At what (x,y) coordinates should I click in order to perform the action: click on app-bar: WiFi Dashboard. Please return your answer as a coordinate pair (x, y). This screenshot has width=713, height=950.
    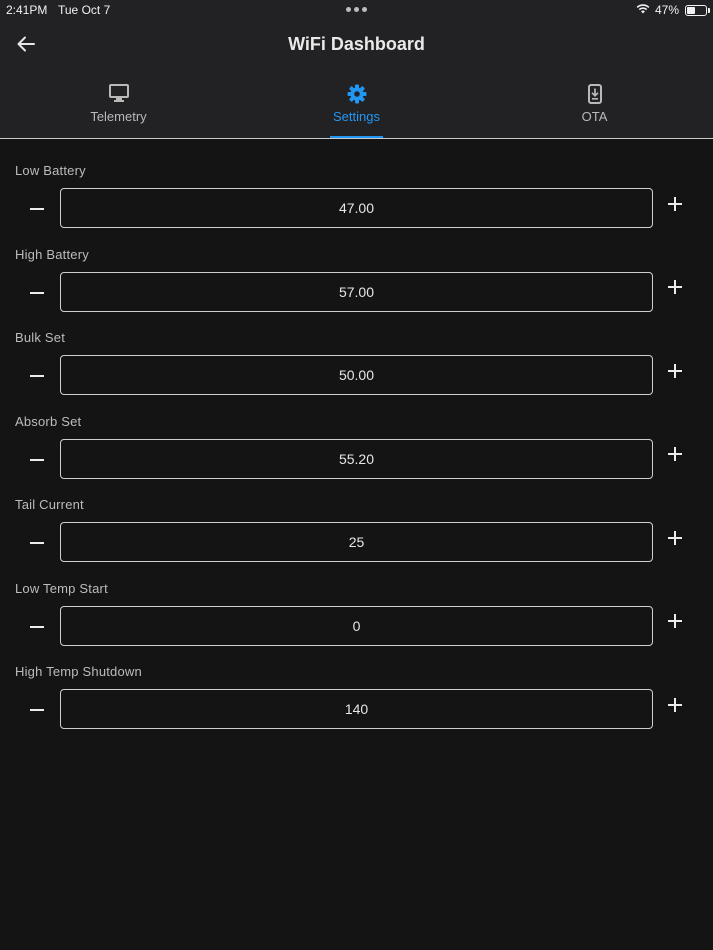
    Looking at the image, I should click on (356, 46).